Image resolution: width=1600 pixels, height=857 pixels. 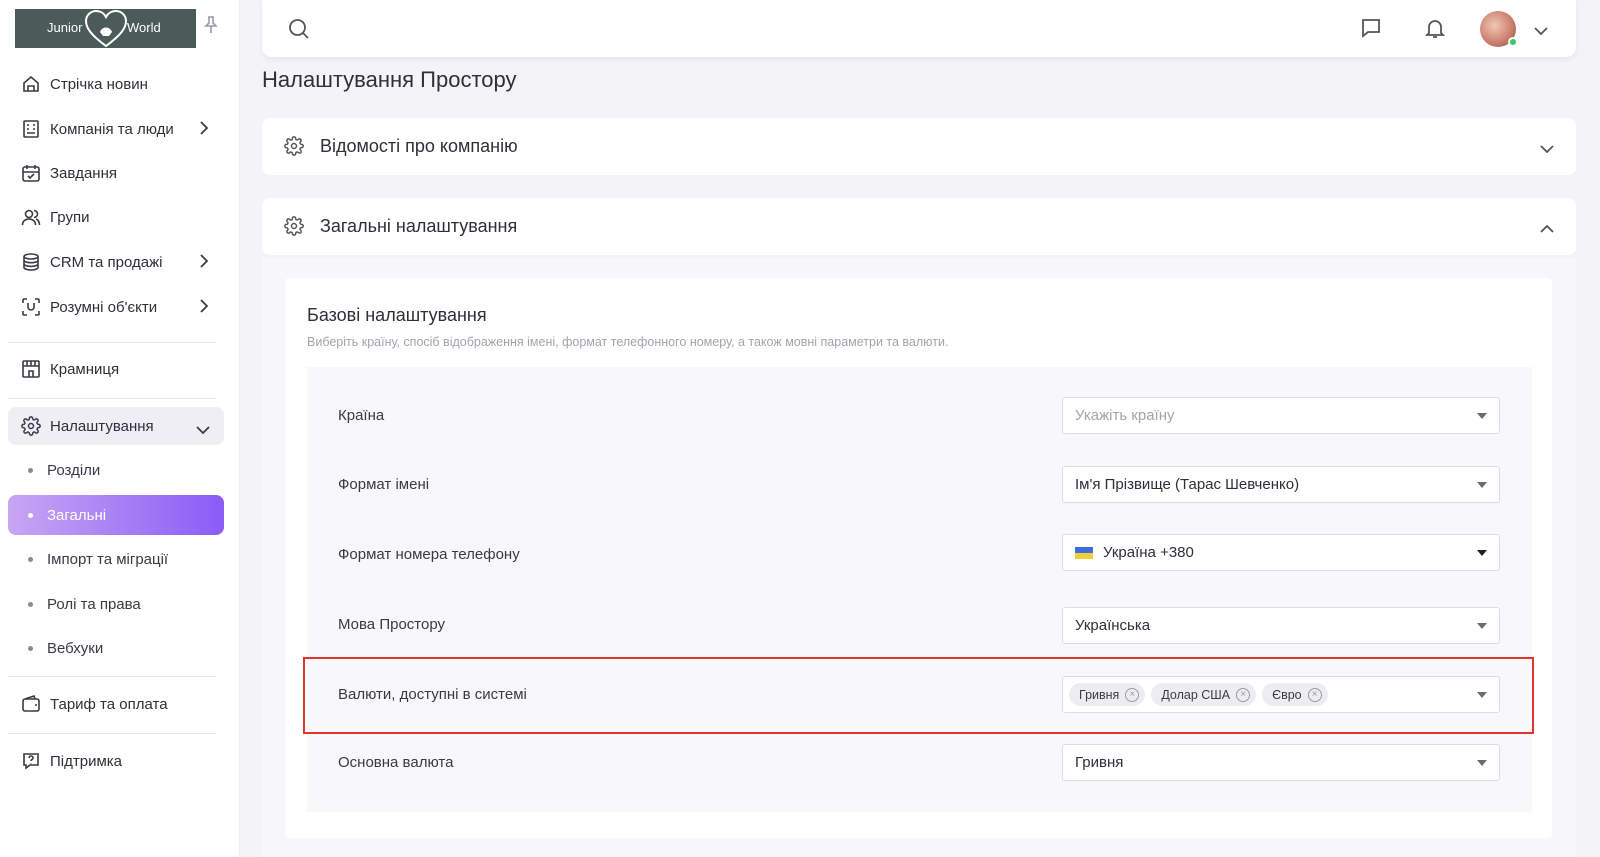 I want to click on sidebar-item-label: Тариф та оплата, so click(x=109, y=704).